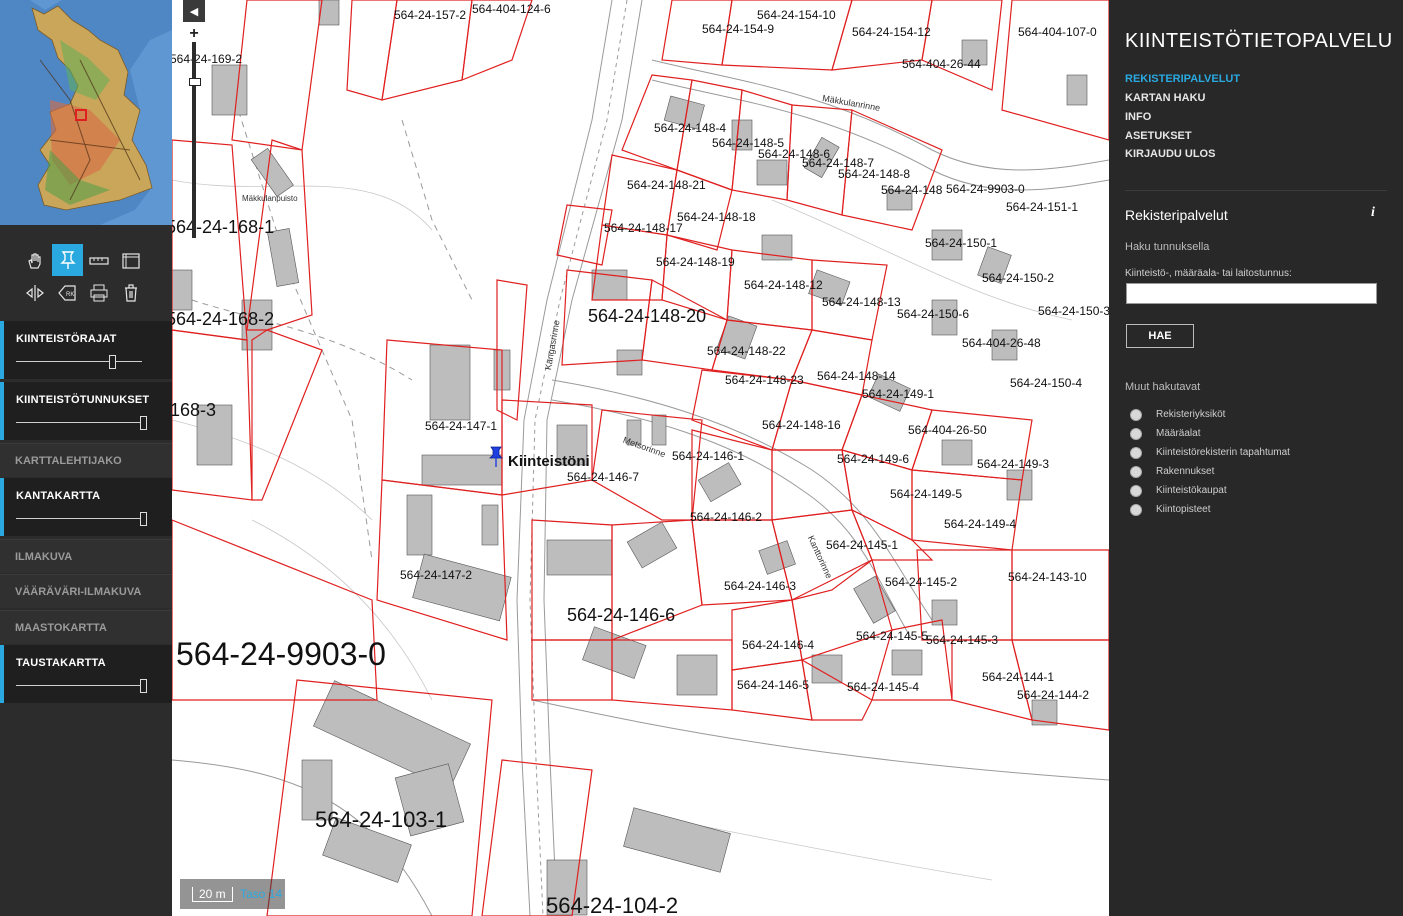  I want to click on property-marker-pin-icon, so click(496, 457).